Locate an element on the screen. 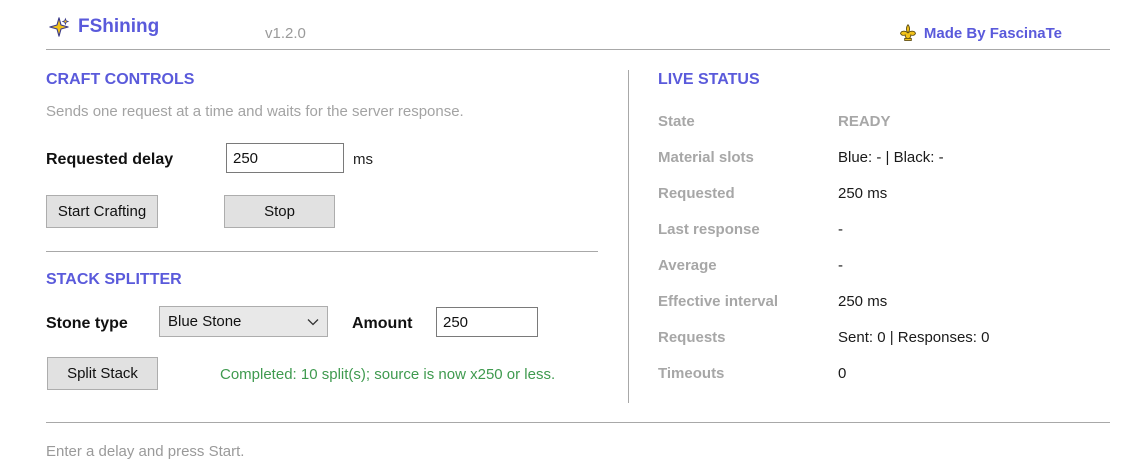  stack-splitter-heading: STACK SPLITTER is located at coordinates (114, 279).